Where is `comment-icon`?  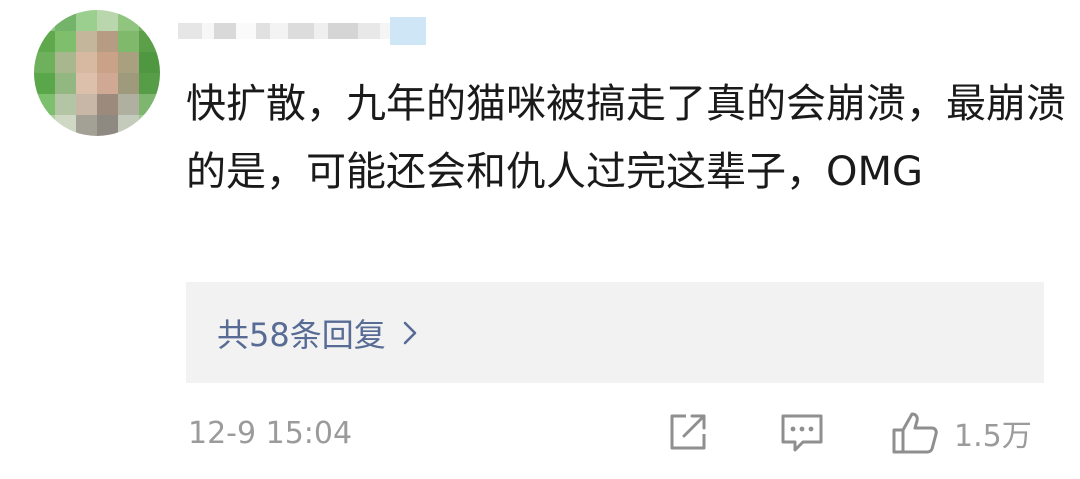
comment-icon is located at coordinates (802, 433).